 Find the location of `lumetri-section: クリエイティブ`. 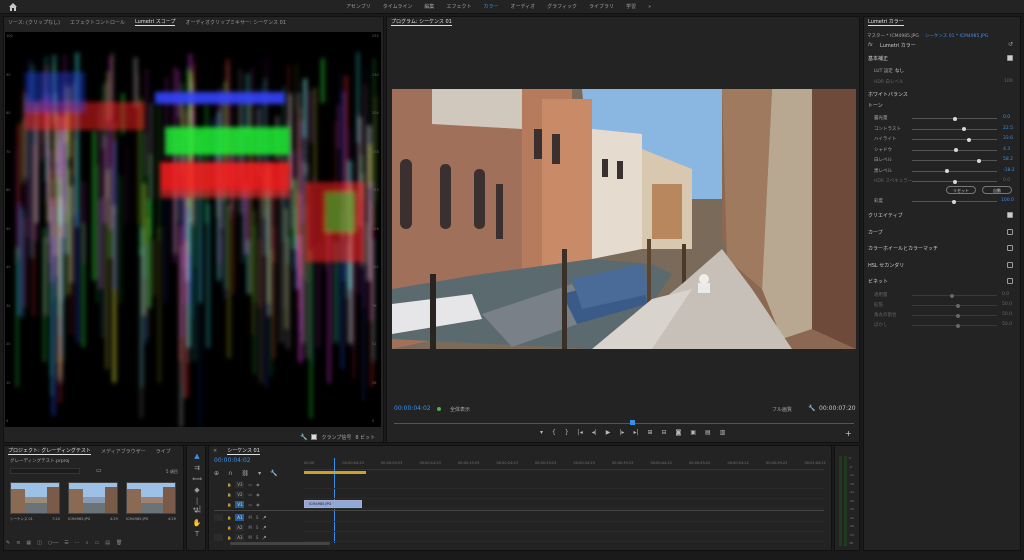

lumetri-section: クリエイティブ is located at coordinates (885, 215).